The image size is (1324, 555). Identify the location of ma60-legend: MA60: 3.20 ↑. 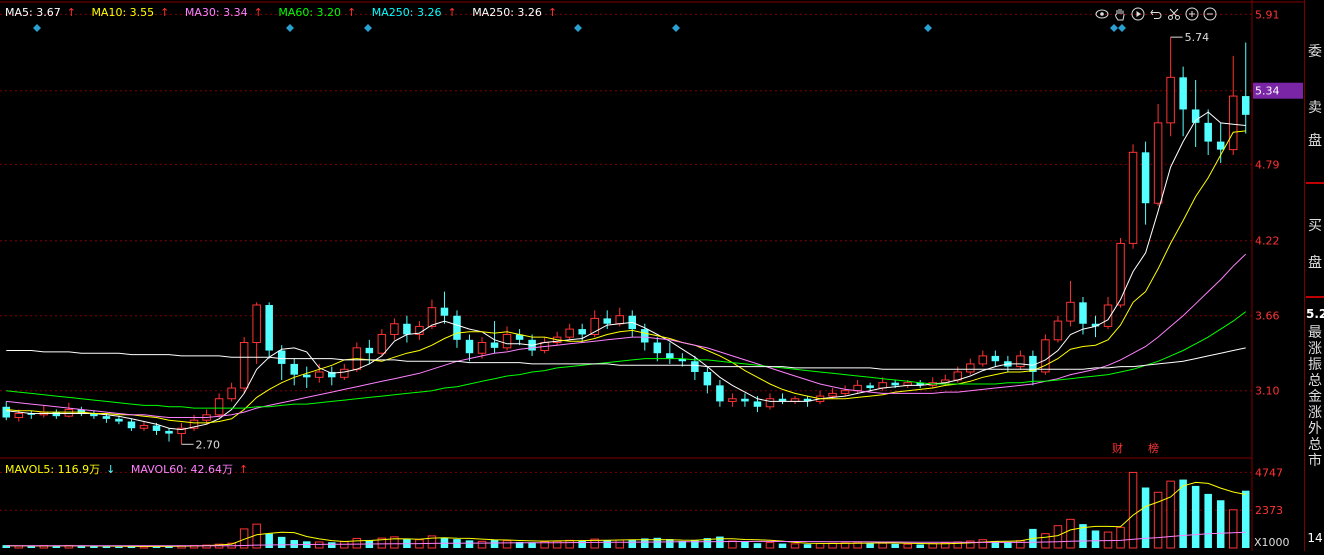
(320, 12).